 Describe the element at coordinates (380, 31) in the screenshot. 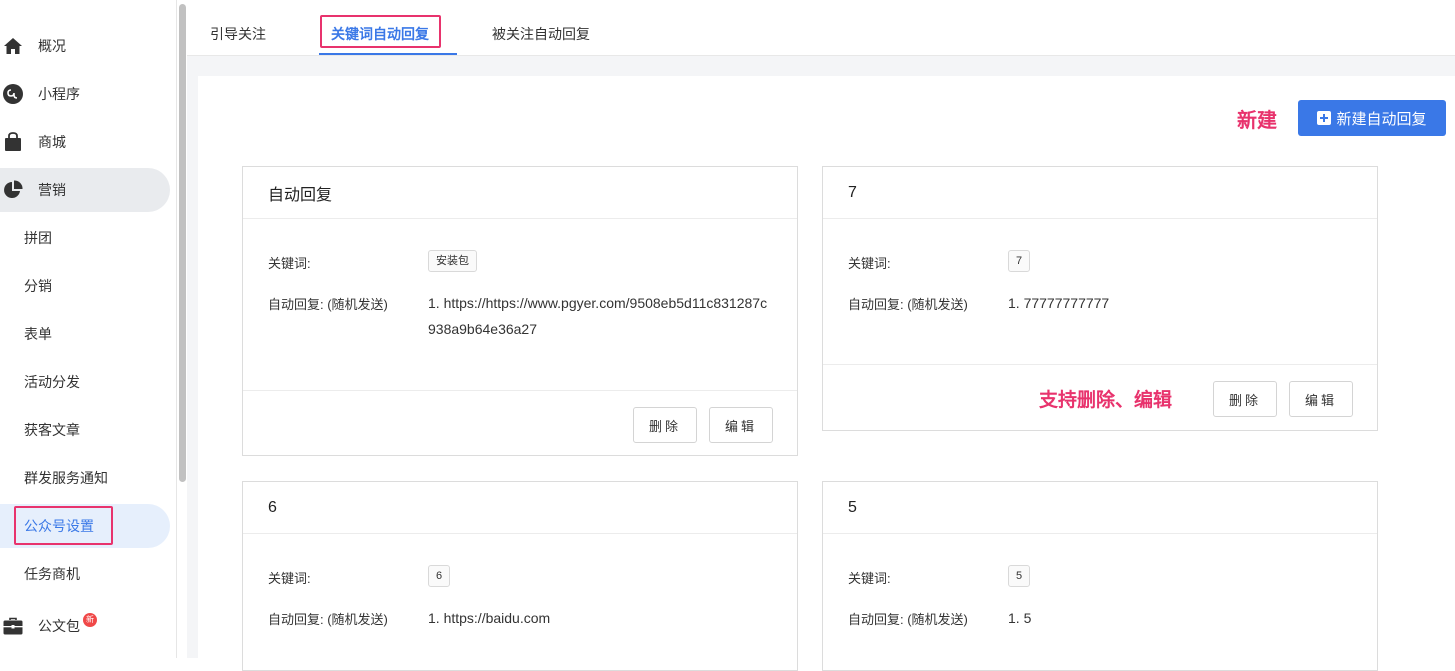

I see `highlight-box-tab` at that location.